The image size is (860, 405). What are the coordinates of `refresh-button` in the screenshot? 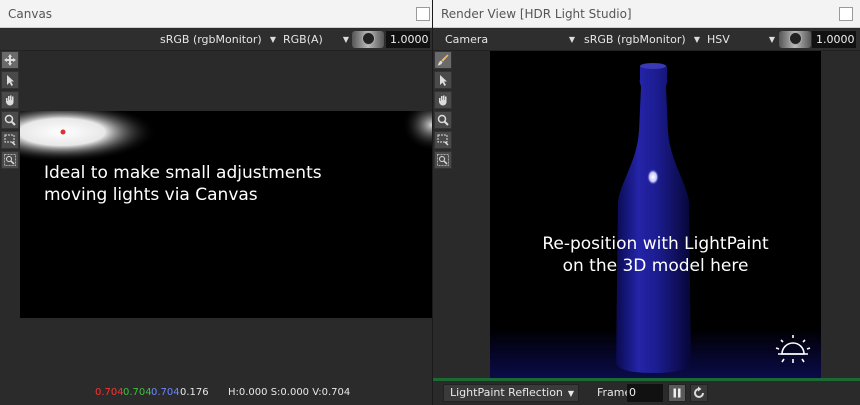 It's located at (699, 393).